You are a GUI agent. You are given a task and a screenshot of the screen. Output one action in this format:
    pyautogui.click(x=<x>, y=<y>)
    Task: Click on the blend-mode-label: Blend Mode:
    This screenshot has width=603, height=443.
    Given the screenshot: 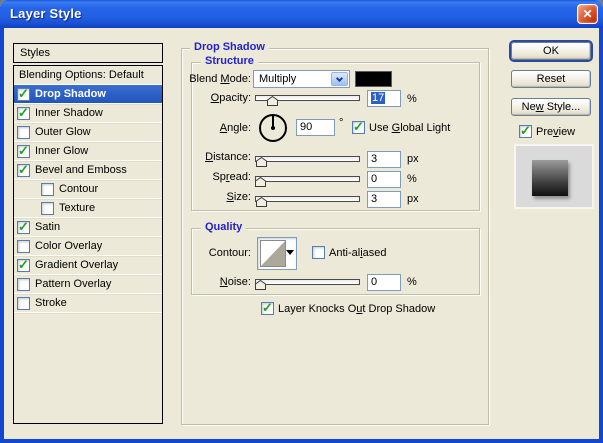 What is the action you would take?
    pyautogui.click(x=220, y=79)
    